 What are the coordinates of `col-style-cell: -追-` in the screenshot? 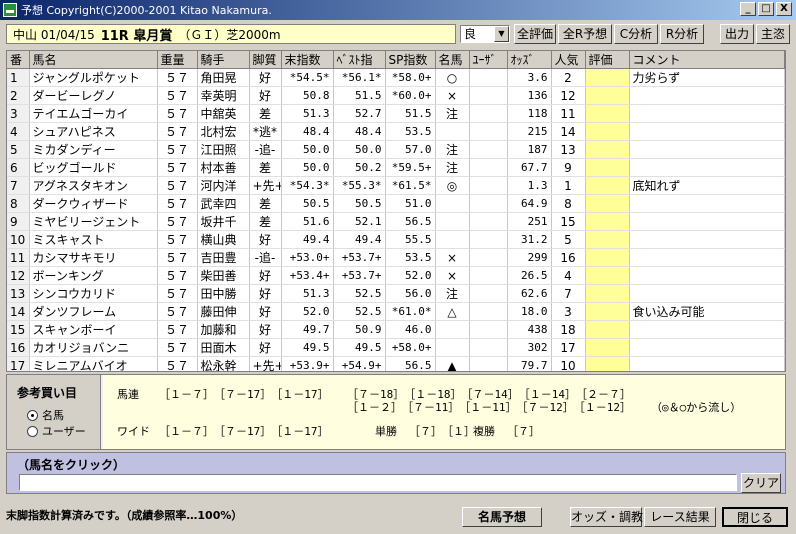 It's located at (265, 149).